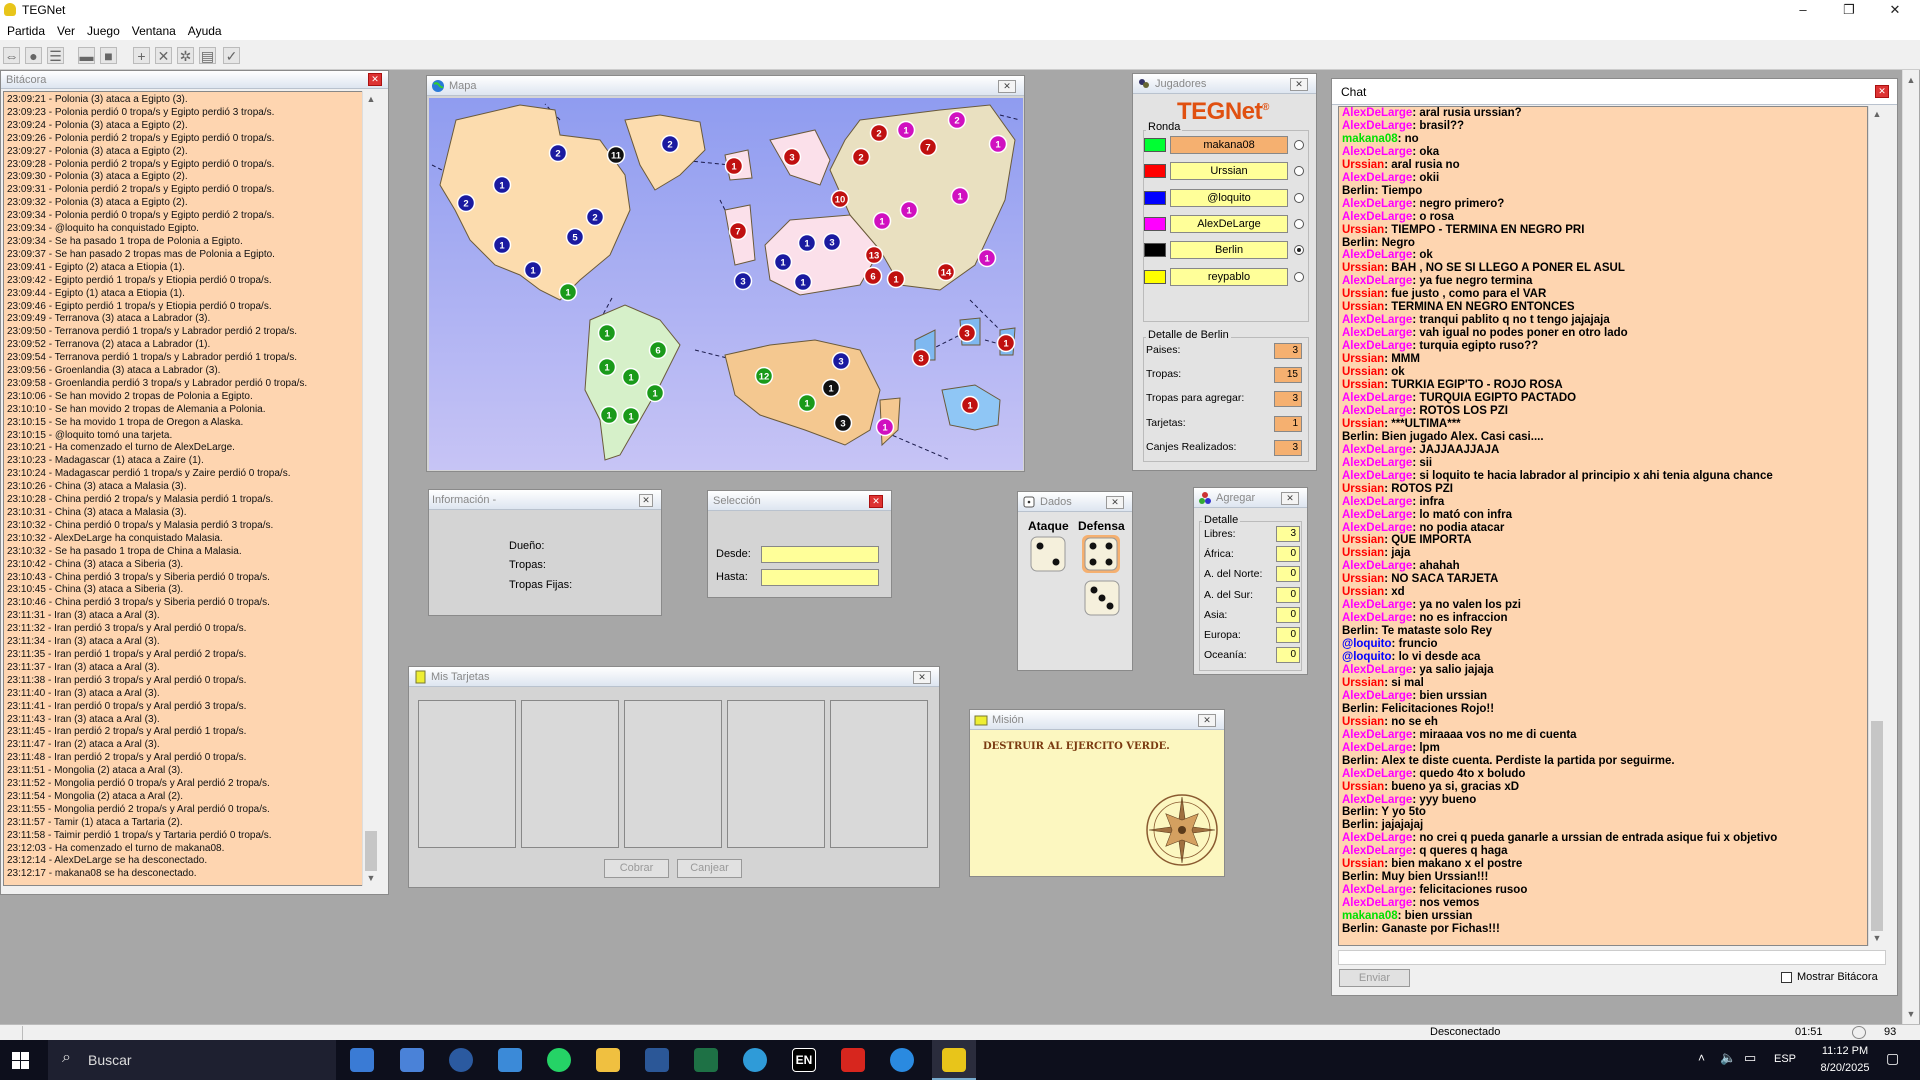 The height and width of the screenshot is (1080, 1920). I want to click on taskbar-search-box: ⌕ Buscar, so click(192, 1060).